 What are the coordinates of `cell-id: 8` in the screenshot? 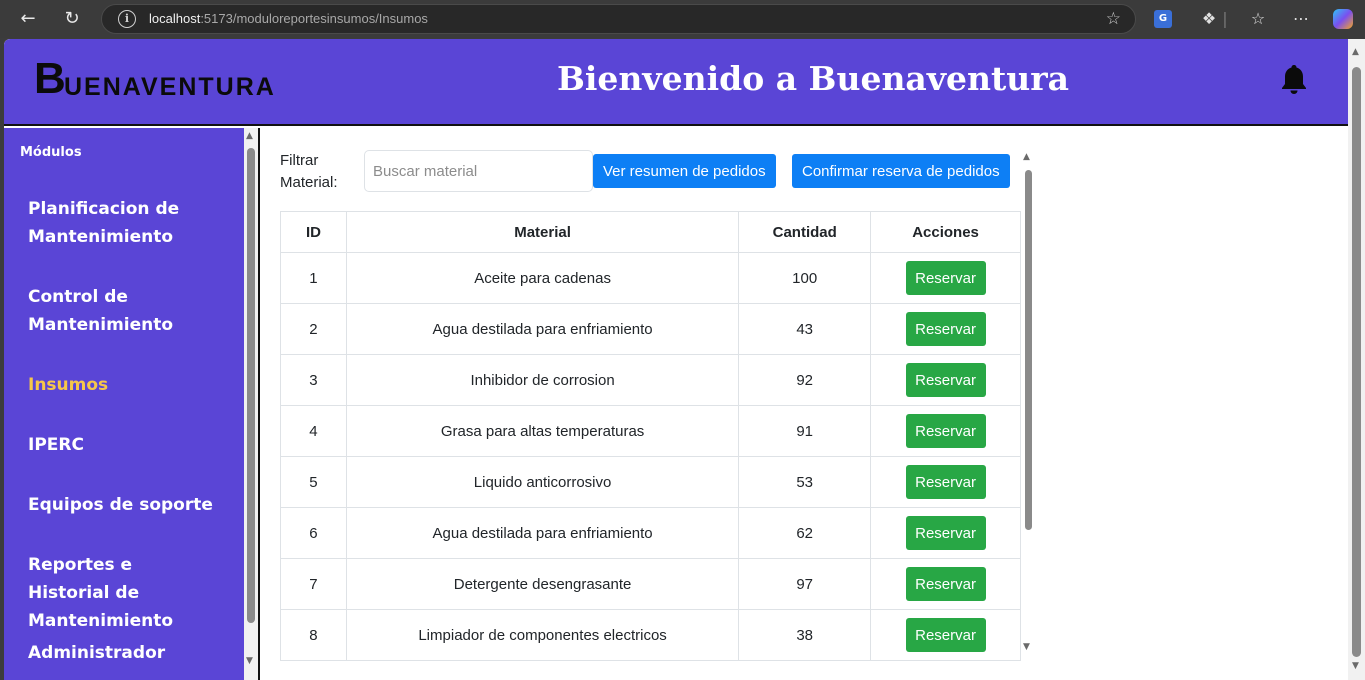 It's located at (313, 635).